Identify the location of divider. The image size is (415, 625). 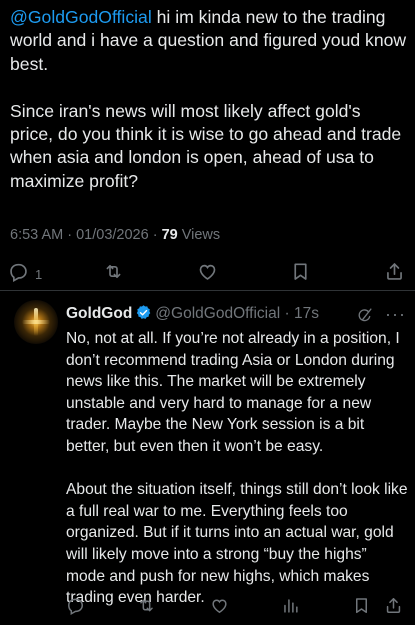
(207, 290).